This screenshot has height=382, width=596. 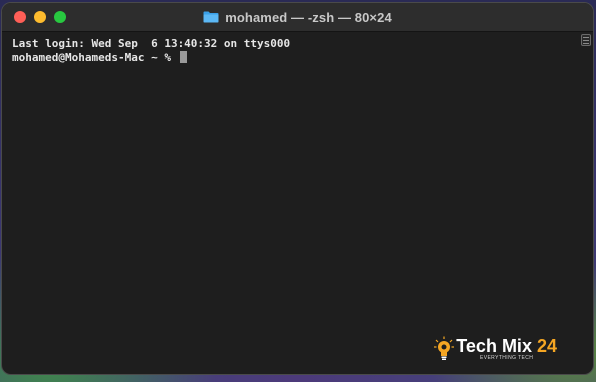 I want to click on title-bar: mohamed — -zsh — 80×24, so click(x=297, y=17).